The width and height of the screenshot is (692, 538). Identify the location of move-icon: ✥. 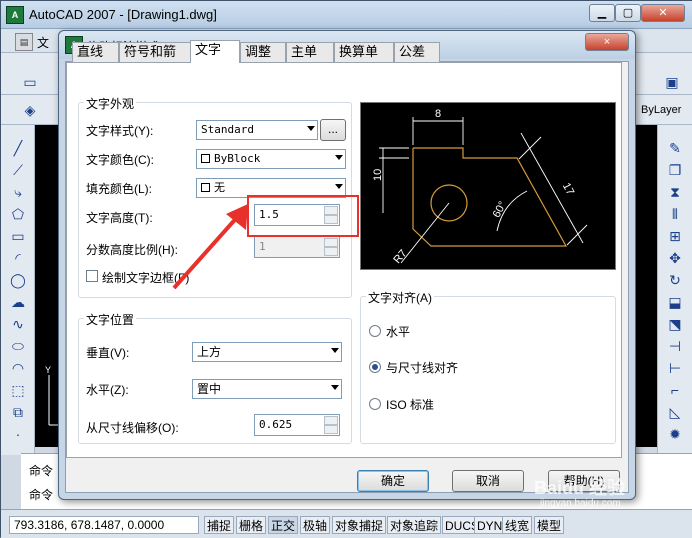
(675, 258).